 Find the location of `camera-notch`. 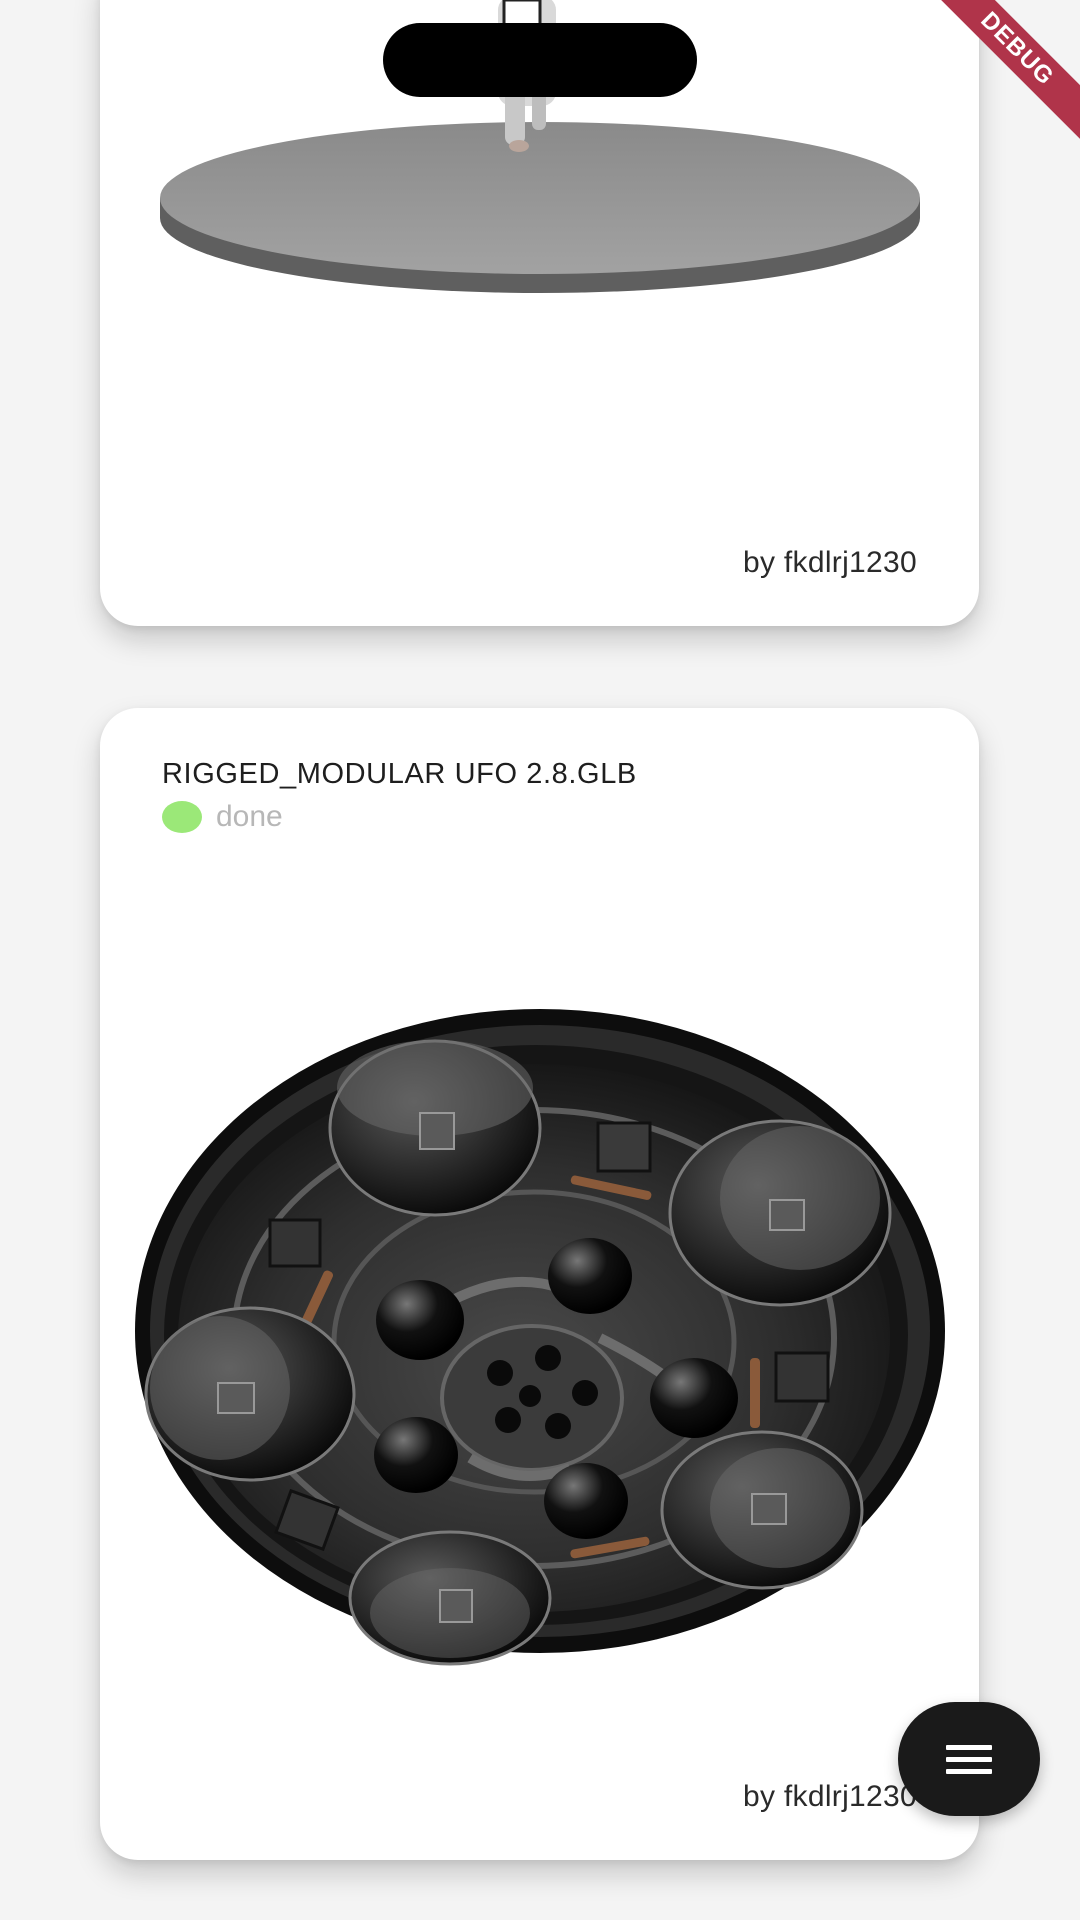

camera-notch is located at coordinates (540, 60).